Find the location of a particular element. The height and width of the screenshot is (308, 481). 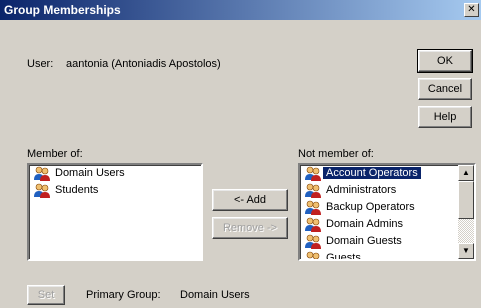

member-of-list: Domain Users Students is located at coordinates (115, 212).